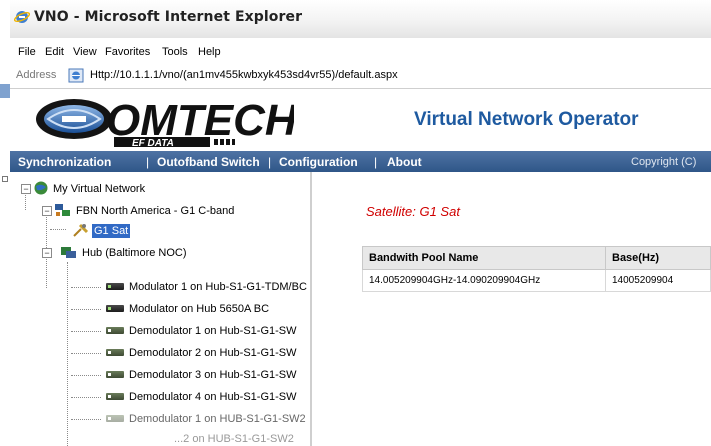 Image resolution: width=711 pixels, height=446 pixels. I want to click on tree-device-label: Modulator on Hub 5650A BC, so click(199, 309).